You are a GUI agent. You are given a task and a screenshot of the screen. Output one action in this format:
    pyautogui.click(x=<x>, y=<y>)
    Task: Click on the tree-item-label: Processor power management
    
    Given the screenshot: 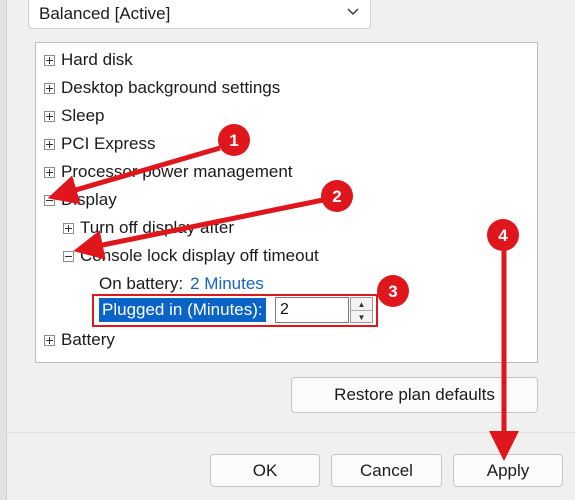 What is the action you would take?
    pyautogui.click(x=177, y=171)
    